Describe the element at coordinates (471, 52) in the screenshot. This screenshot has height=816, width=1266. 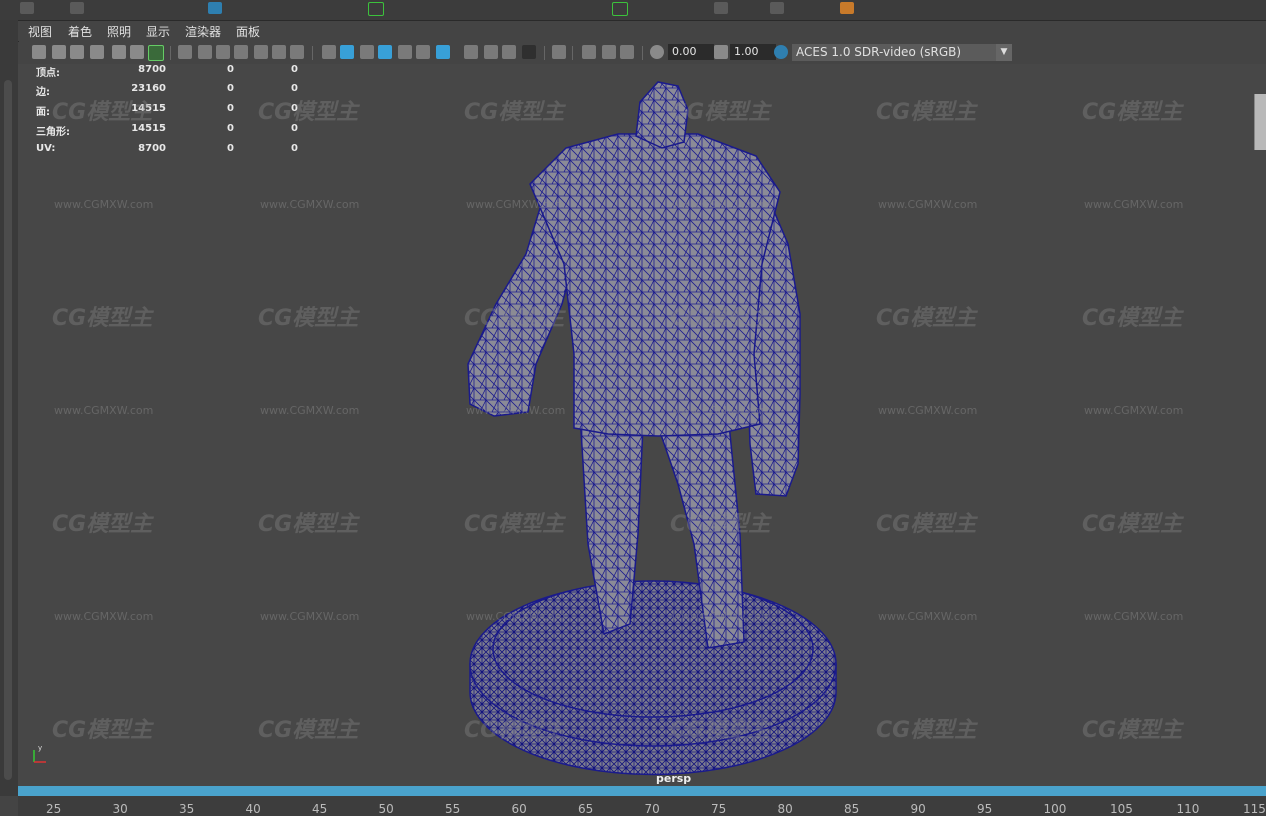
I see `screen-space-ao-icon` at that location.